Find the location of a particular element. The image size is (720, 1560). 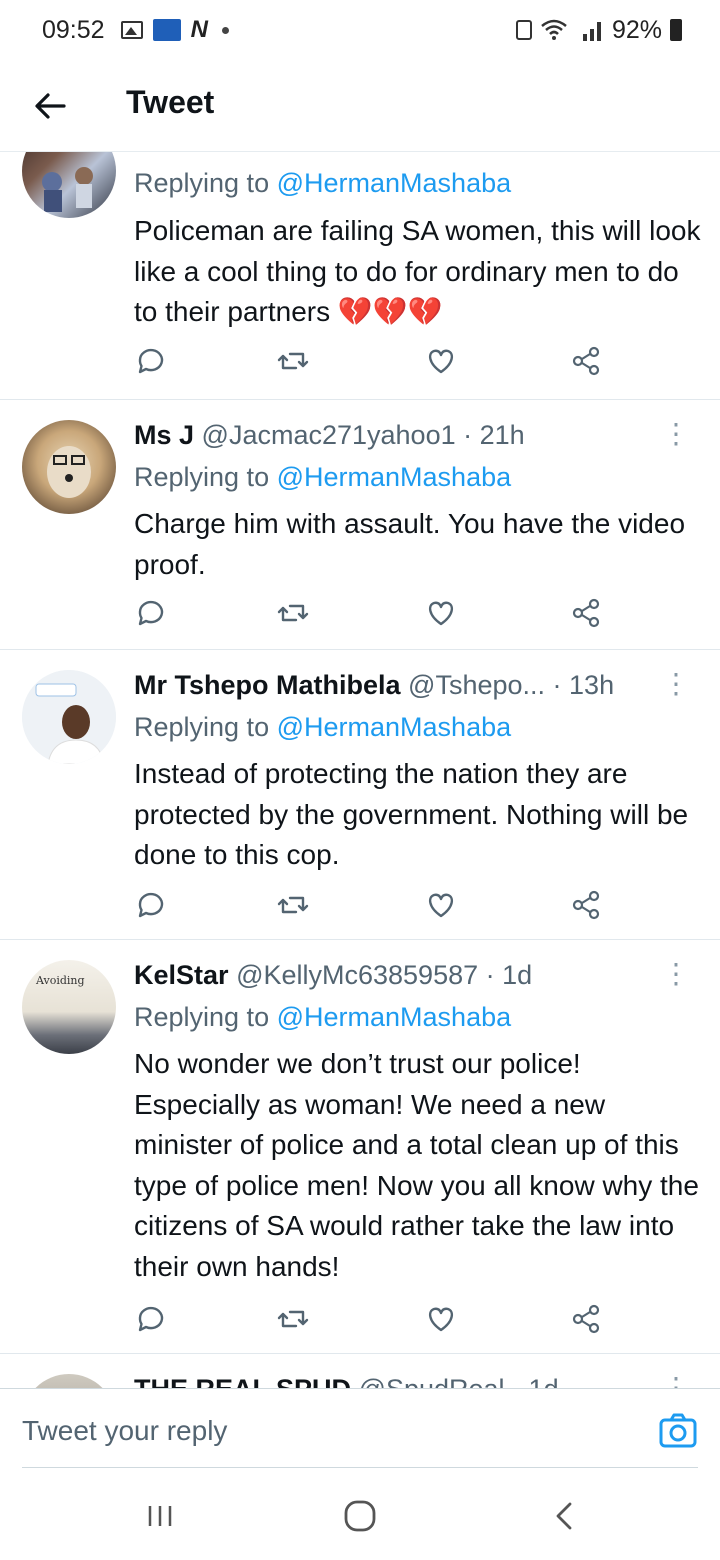

n-app-icon: N is located at coordinates (199, 29).